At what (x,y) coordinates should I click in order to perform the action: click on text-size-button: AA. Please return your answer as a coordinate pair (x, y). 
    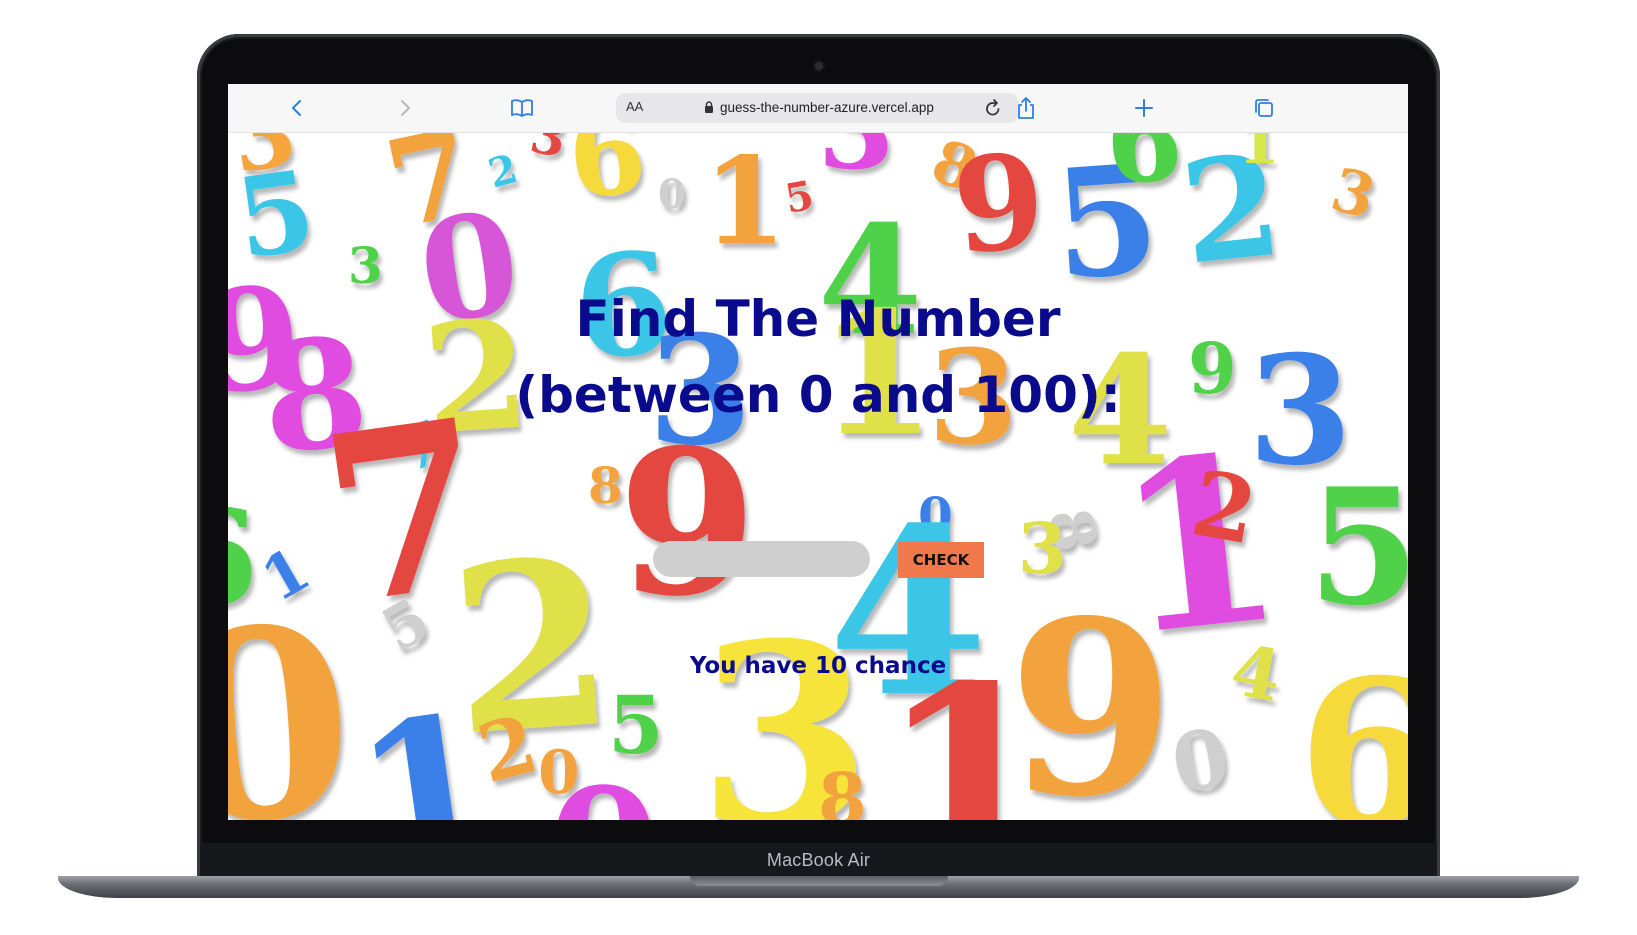
    Looking at the image, I should click on (634, 106).